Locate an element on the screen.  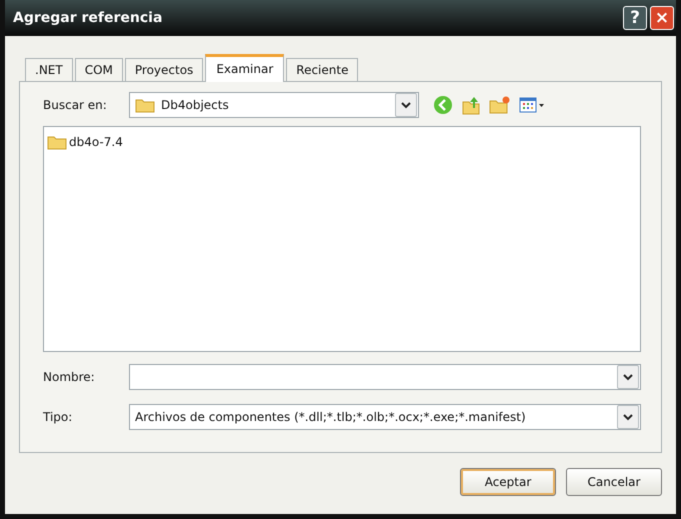
tab: Reciente is located at coordinates (322, 69).